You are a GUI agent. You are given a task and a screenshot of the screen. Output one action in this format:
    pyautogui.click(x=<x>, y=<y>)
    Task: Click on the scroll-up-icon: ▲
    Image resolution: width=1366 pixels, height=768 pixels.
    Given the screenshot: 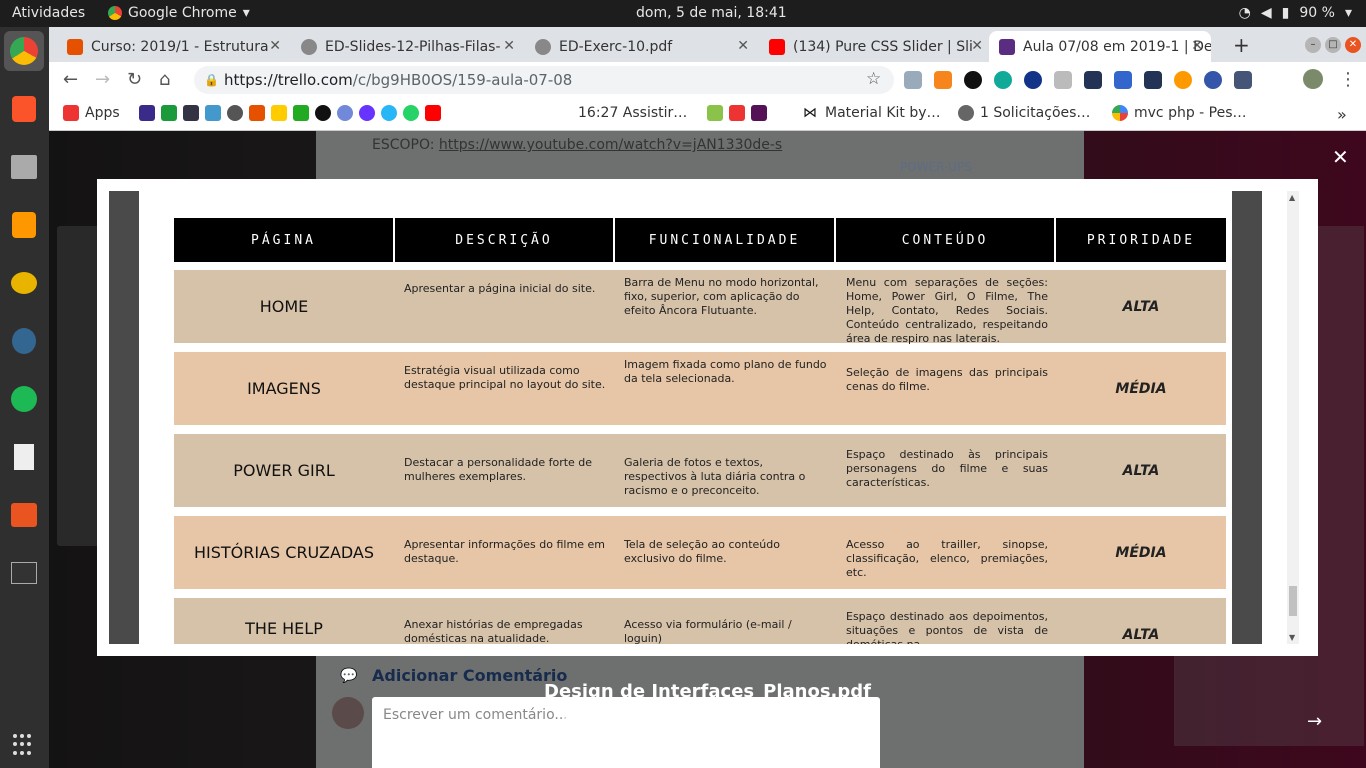 What is the action you would take?
    pyautogui.click(x=1292, y=197)
    